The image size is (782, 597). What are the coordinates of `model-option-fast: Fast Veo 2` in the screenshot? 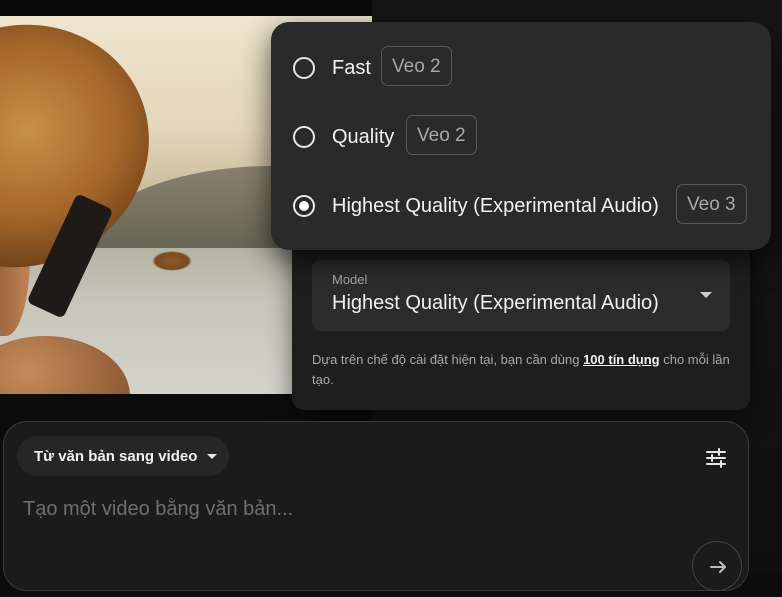 It's located at (521, 63).